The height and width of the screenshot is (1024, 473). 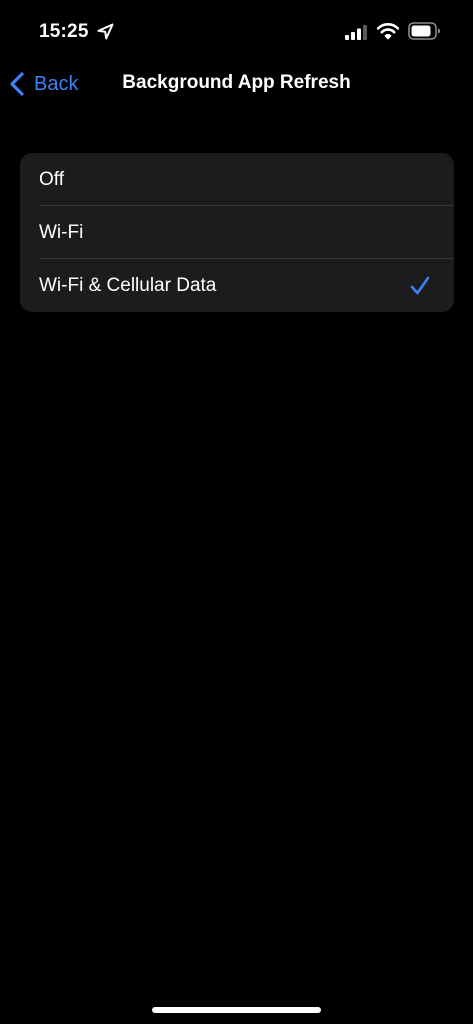 What do you see at coordinates (61, 232) in the screenshot?
I see `option-label: Wi-Fi` at bounding box center [61, 232].